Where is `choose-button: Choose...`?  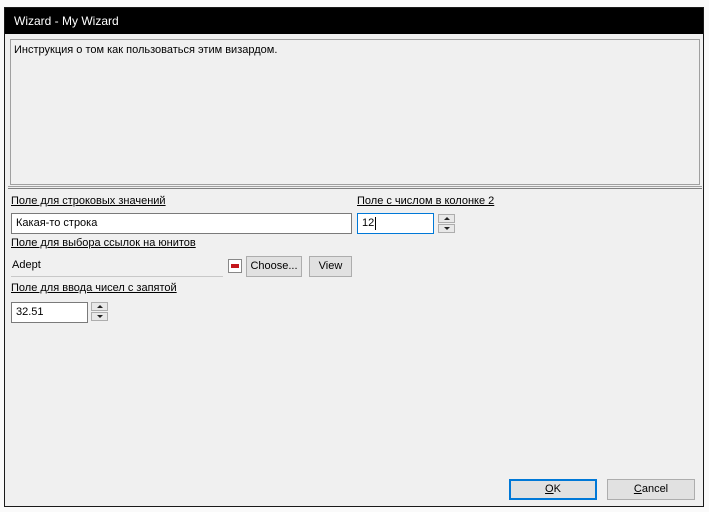 choose-button: Choose... is located at coordinates (274, 266).